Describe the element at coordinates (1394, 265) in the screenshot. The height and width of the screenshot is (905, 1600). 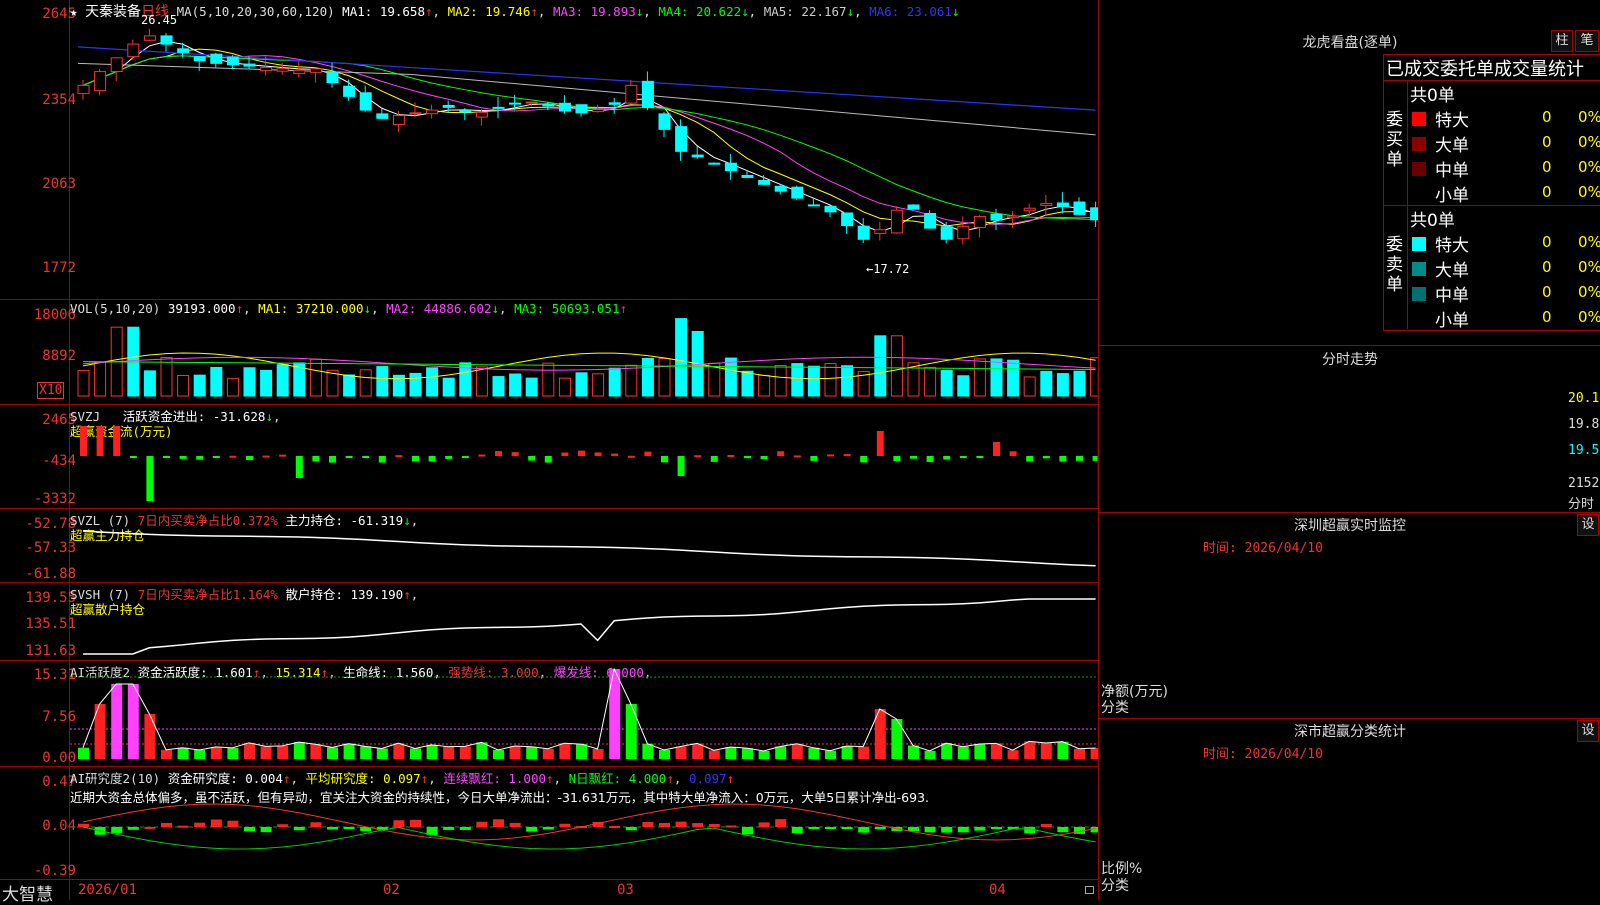
I see `sell-side-label: 委卖单` at that location.